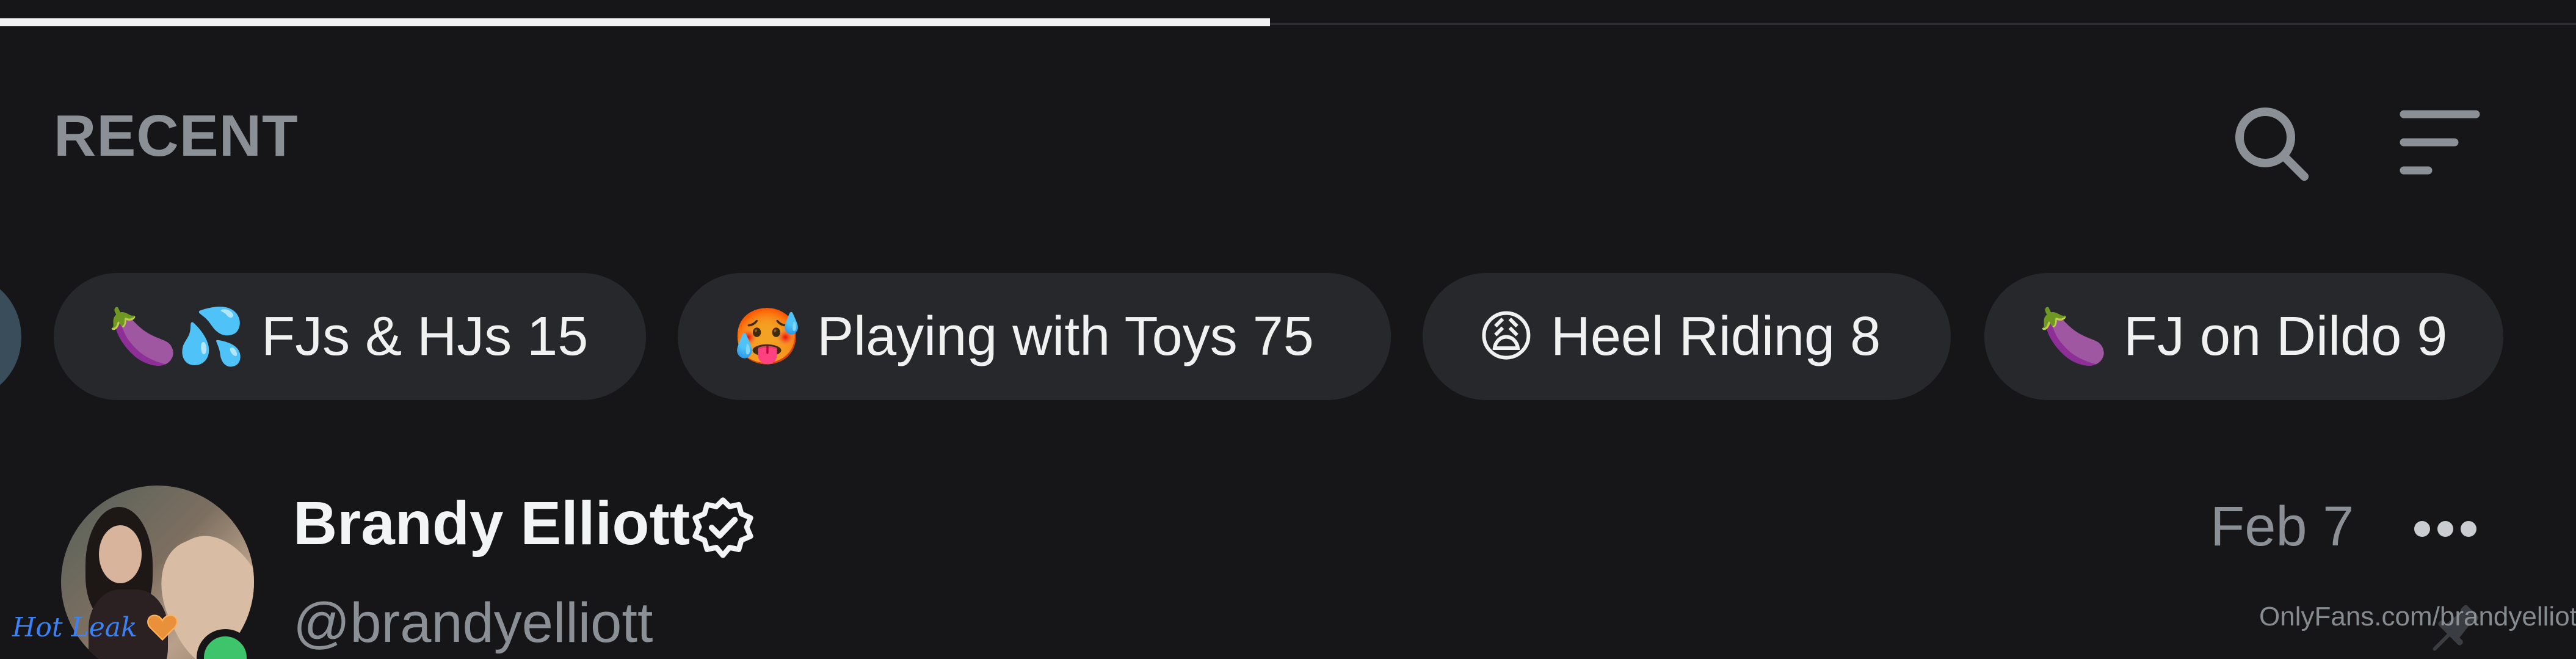 The width and height of the screenshot is (2576, 659). I want to click on more-options-button, so click(2445, 528).